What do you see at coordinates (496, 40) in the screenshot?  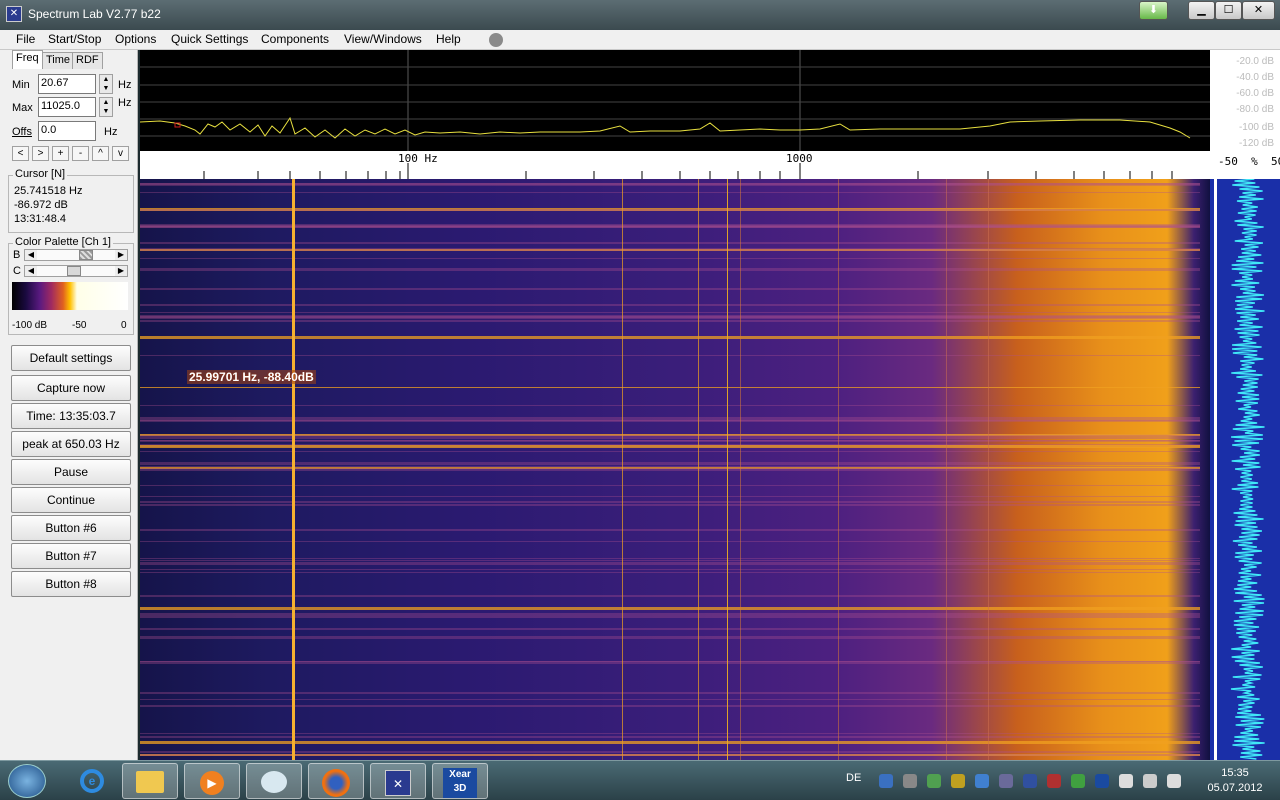 I see `stop-indicator-icon` at bounding box center [496, 40].